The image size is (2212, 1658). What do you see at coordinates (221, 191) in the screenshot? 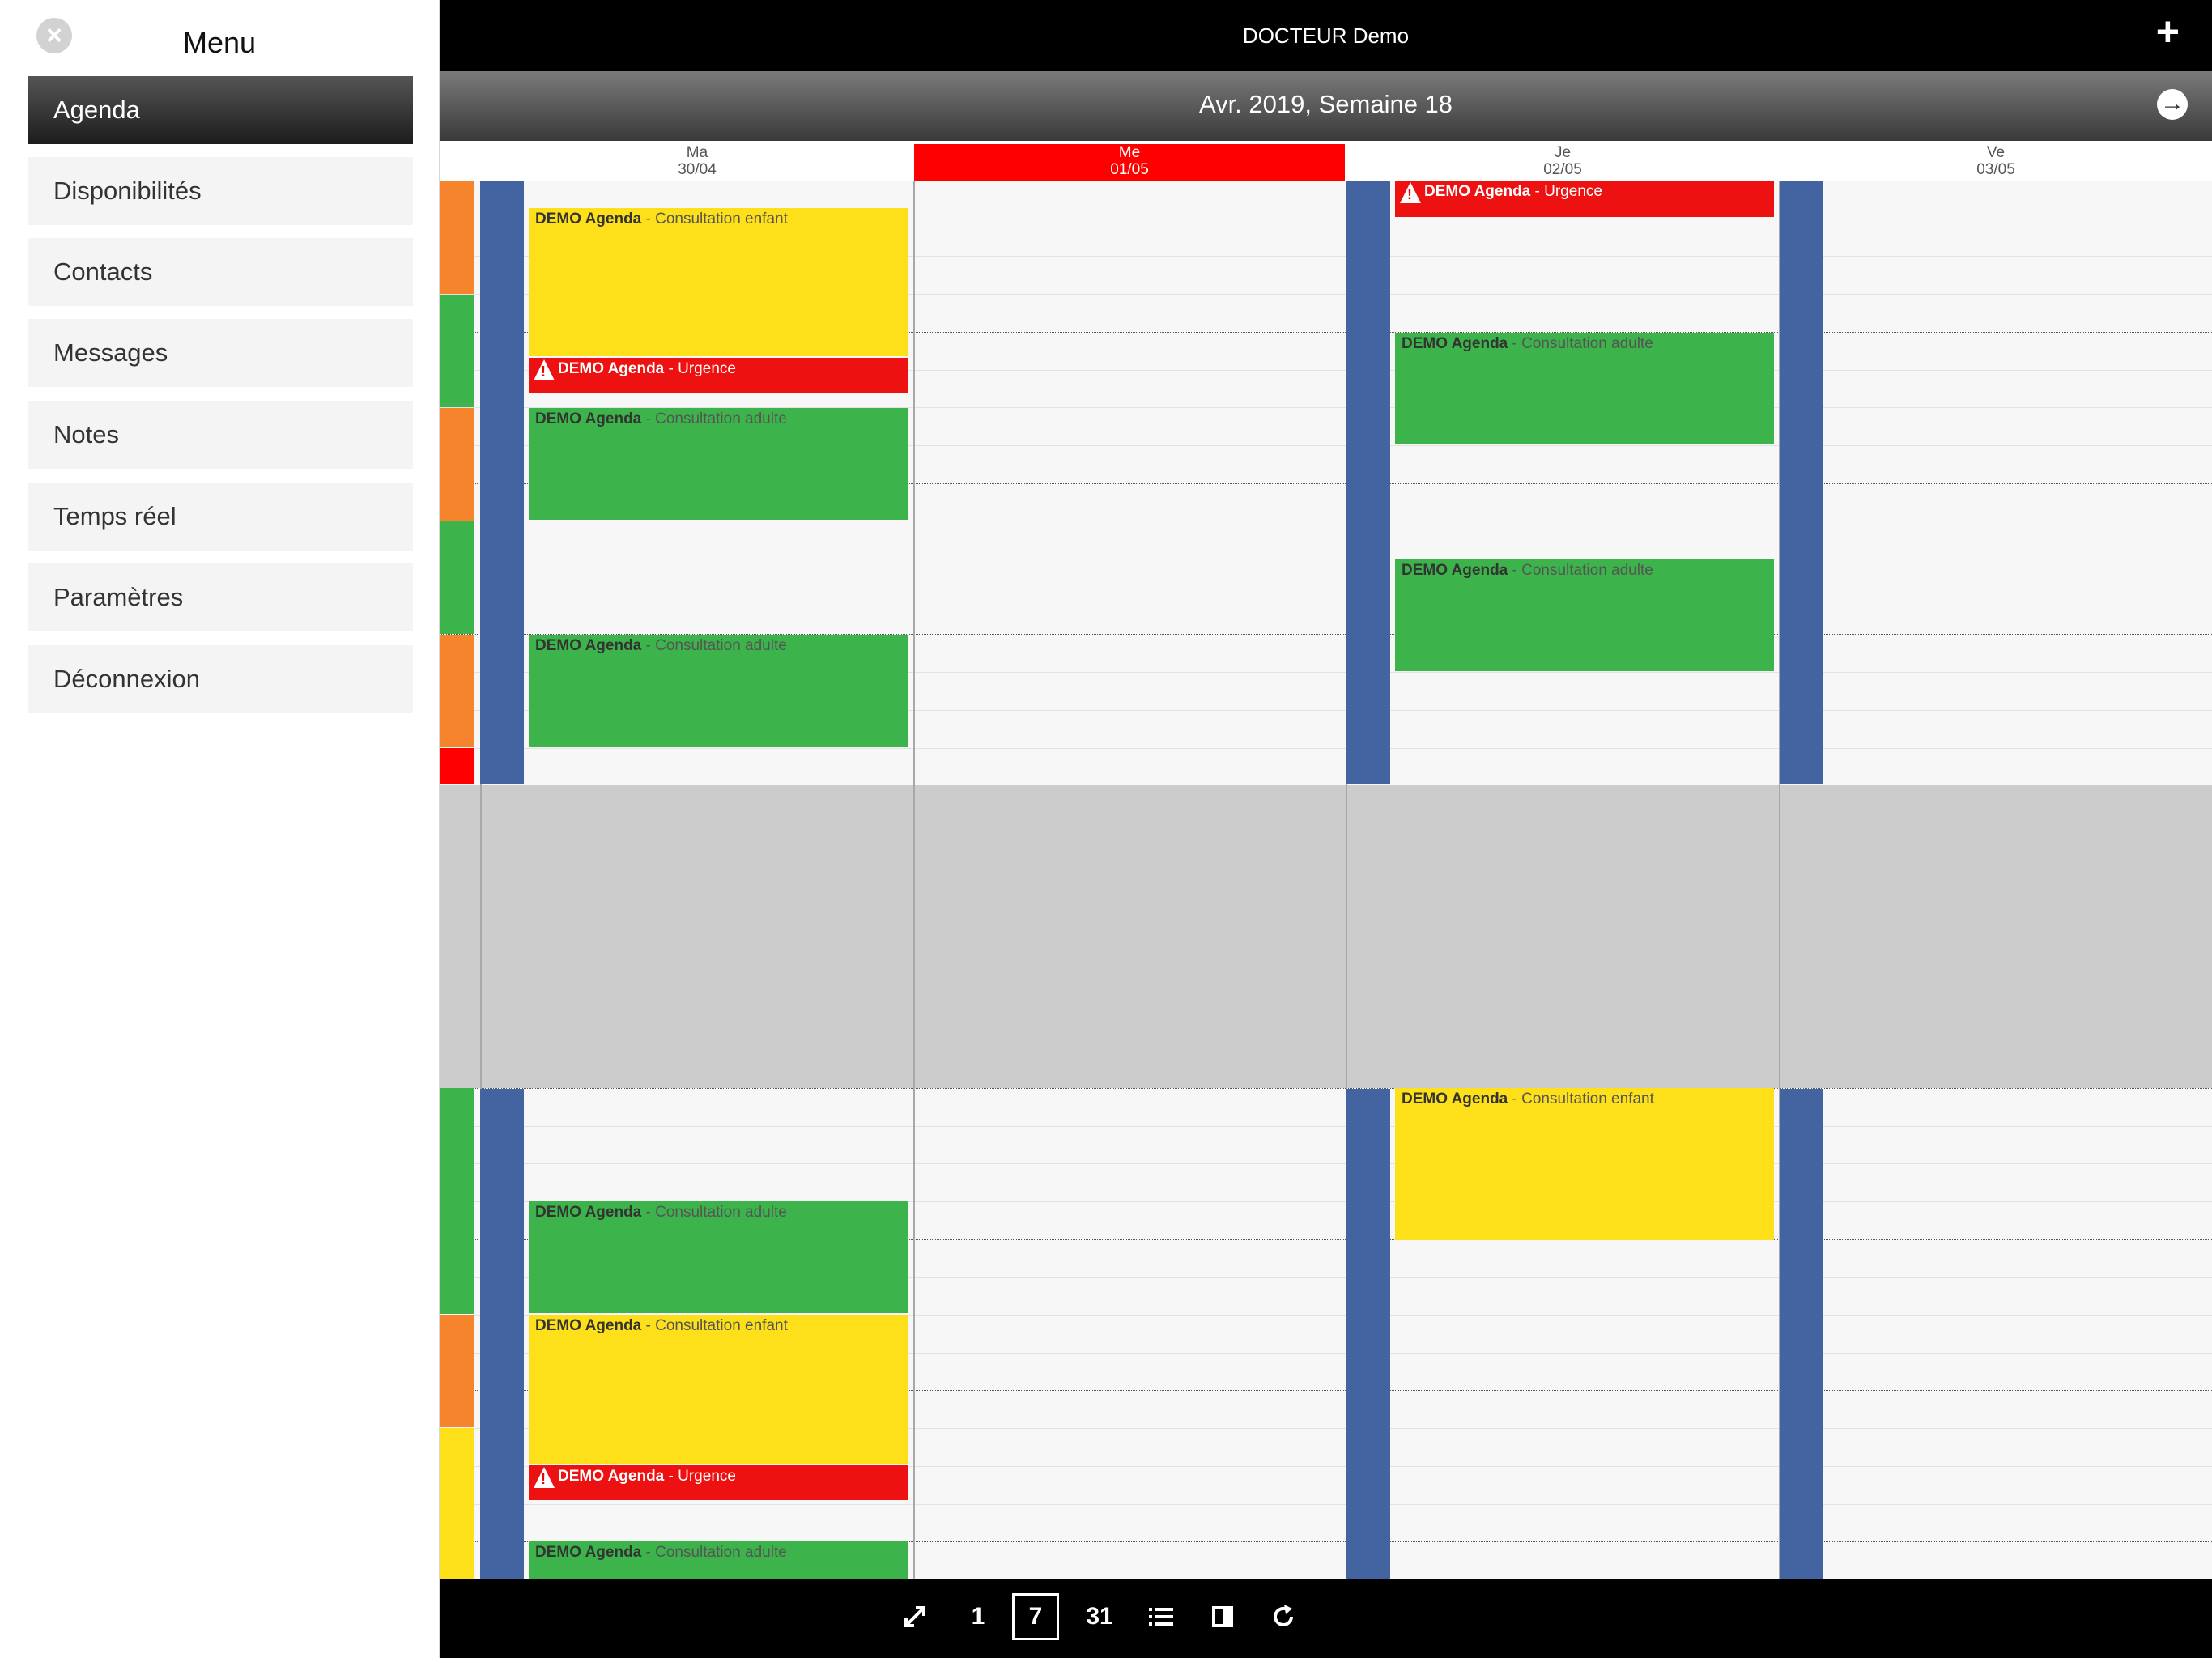
I see `sidebar-item-disponibilites: Disponibilités` at bounding box center [221, 191].